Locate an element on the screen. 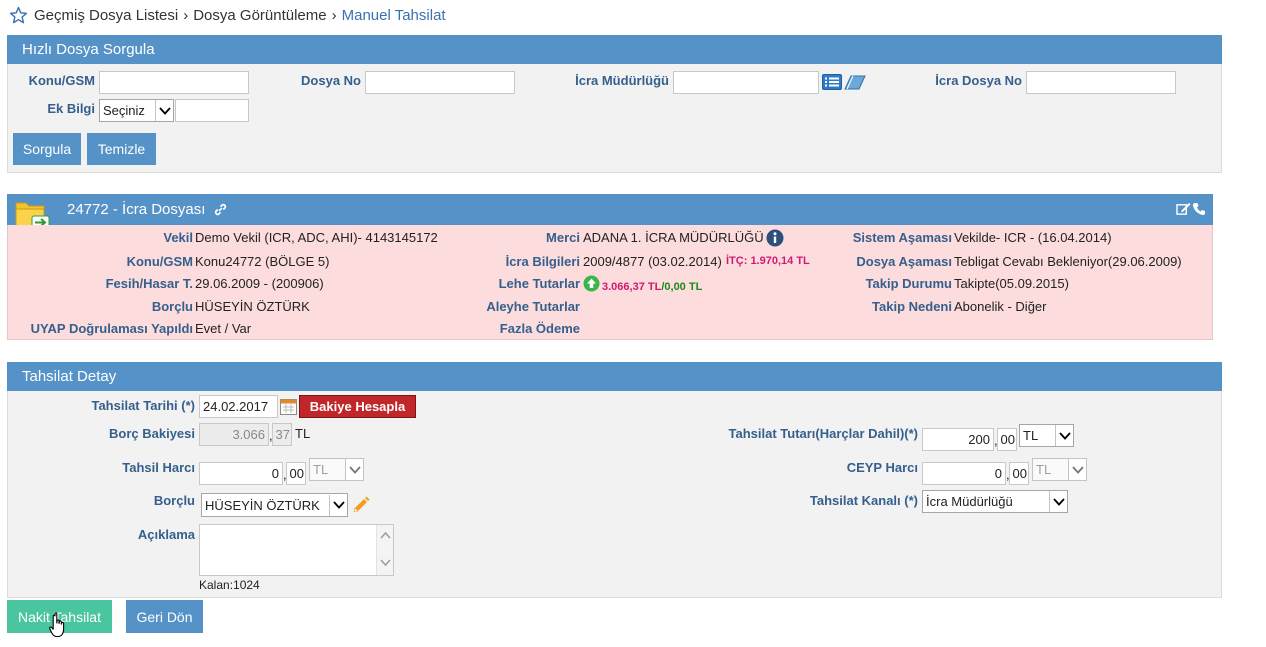 The height and width of the screenshot is (647, 1266). file-title: 24772 - İcra Dosyası is located at coordinates (136, 209).